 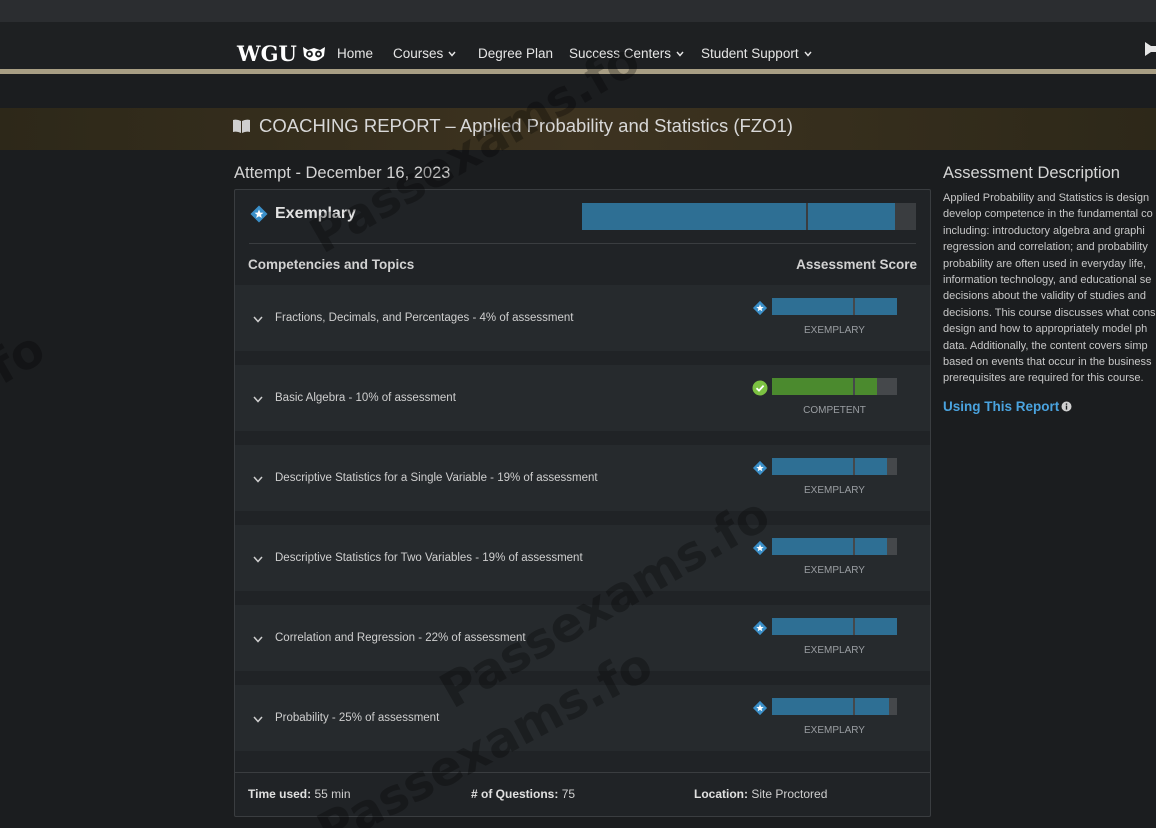 What do you see at coordinates (418, 53) in the screenshot?
I see `nav-courses-label: Courses` at bounding box center [418, 53].